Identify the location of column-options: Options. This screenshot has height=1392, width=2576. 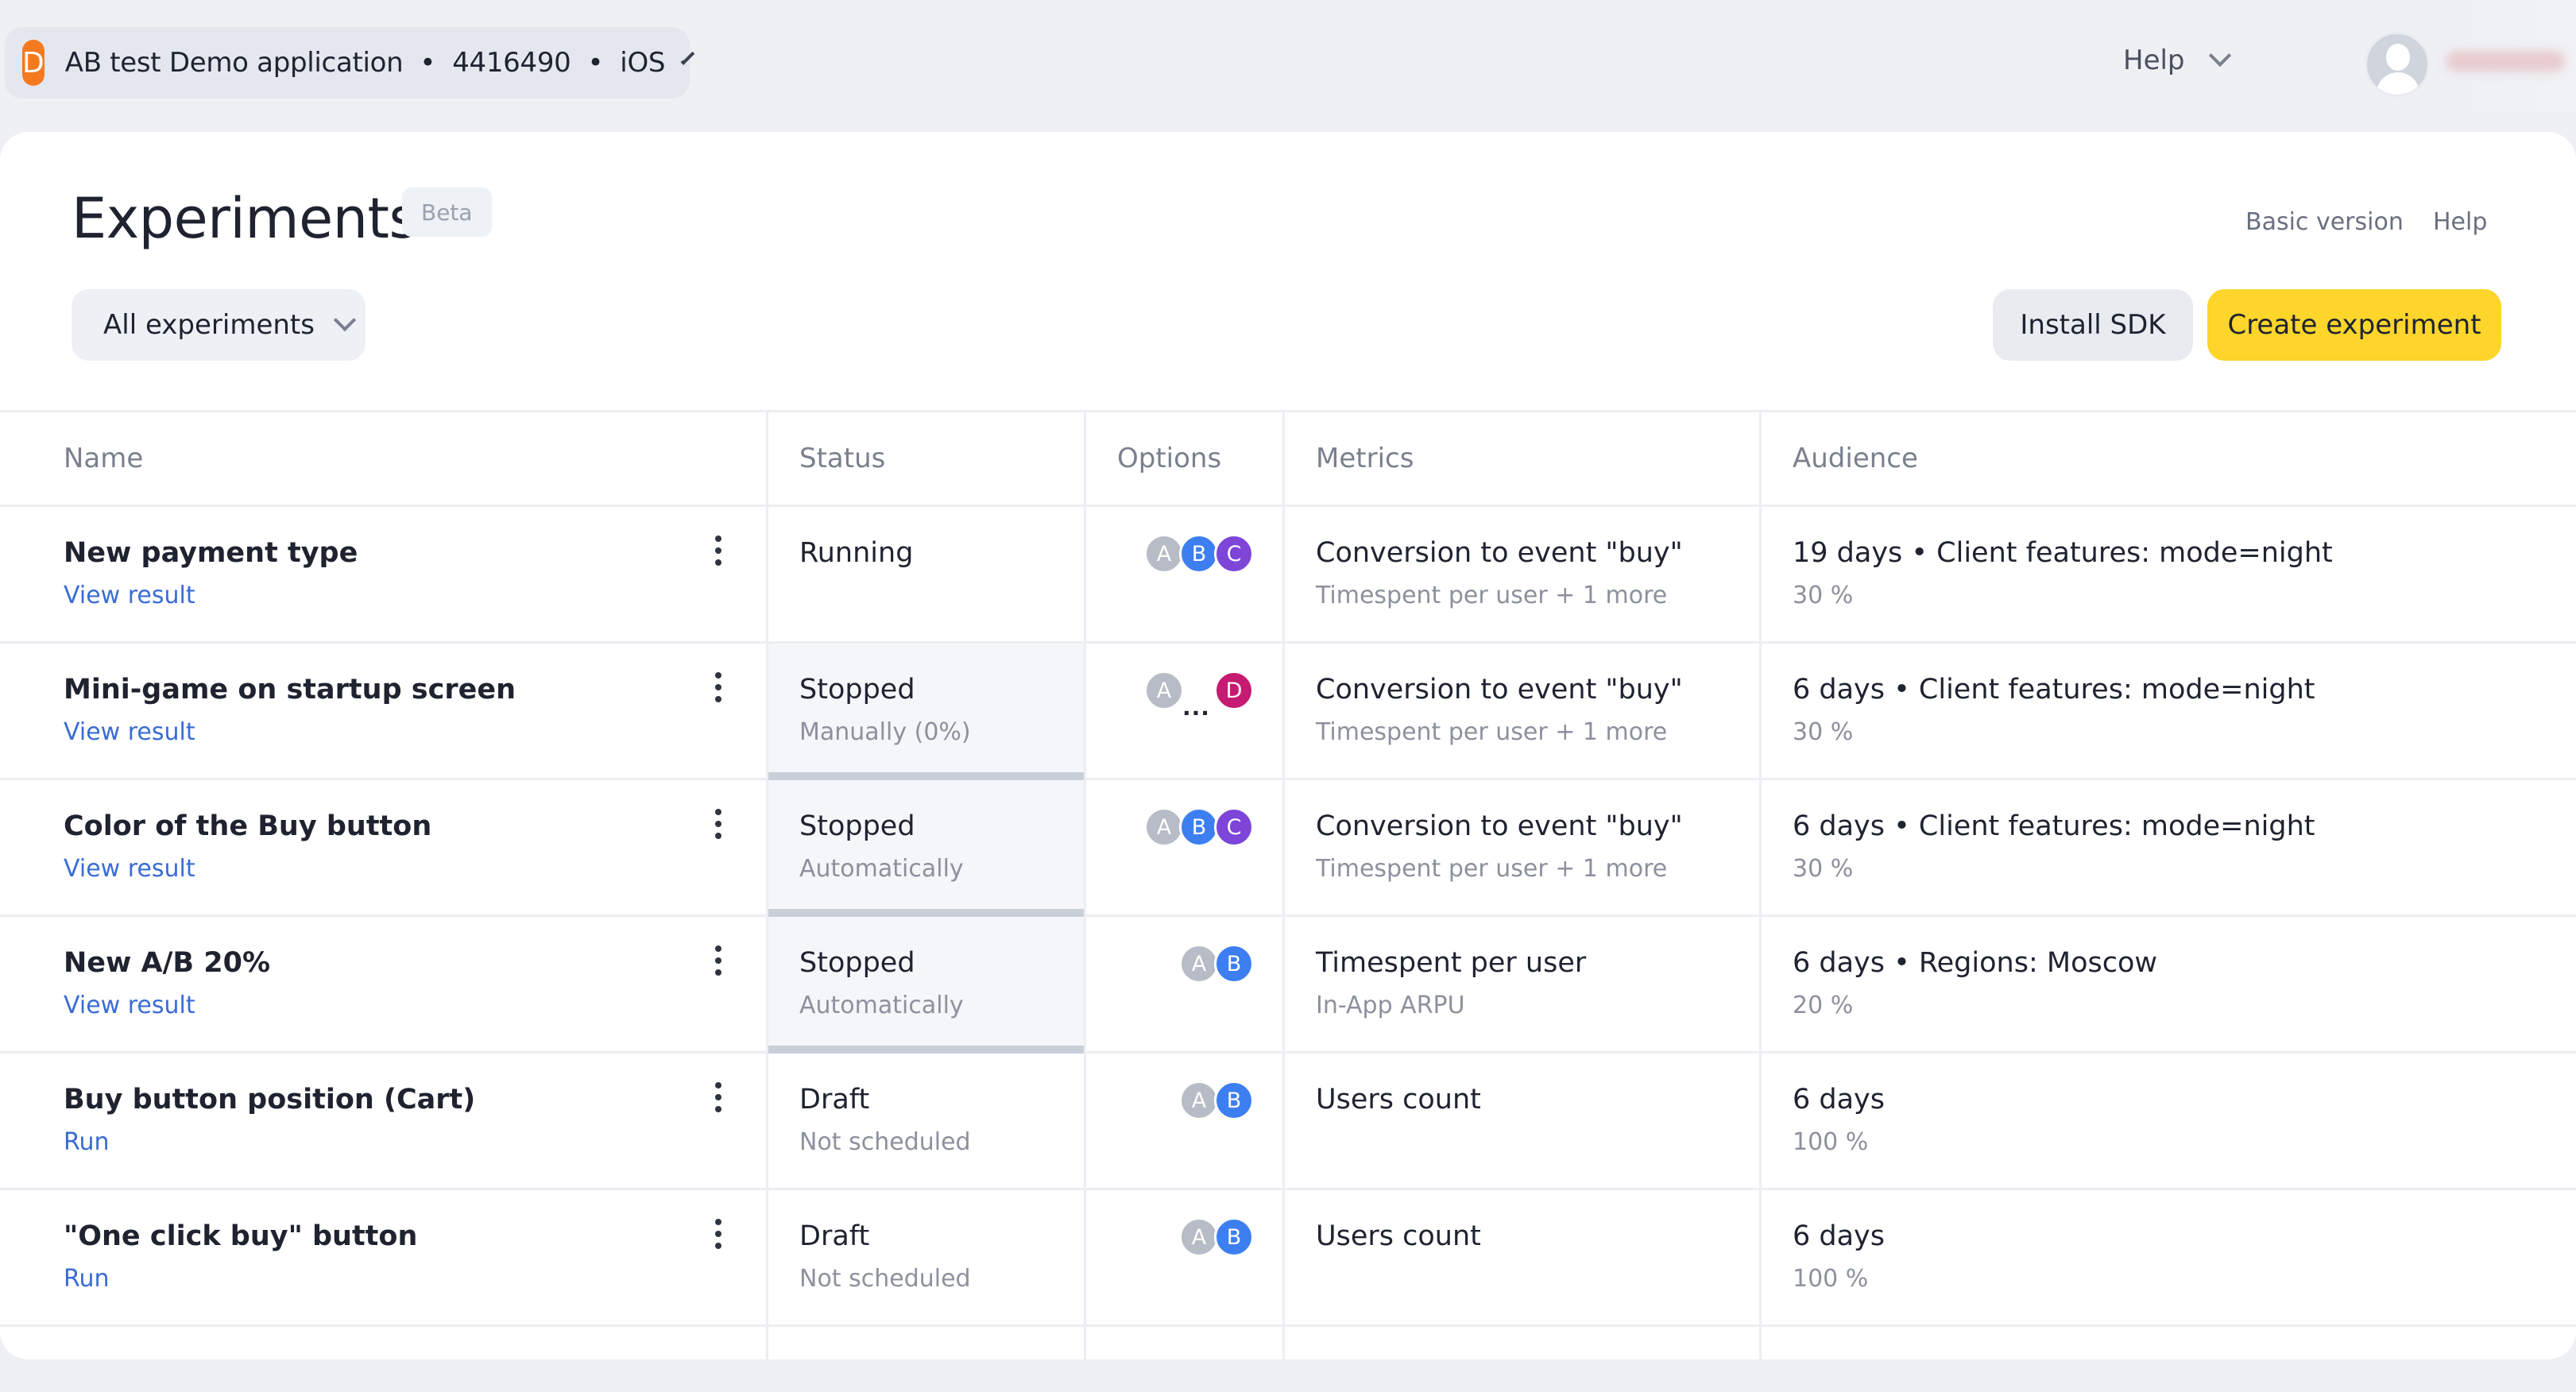
(1169, 458).